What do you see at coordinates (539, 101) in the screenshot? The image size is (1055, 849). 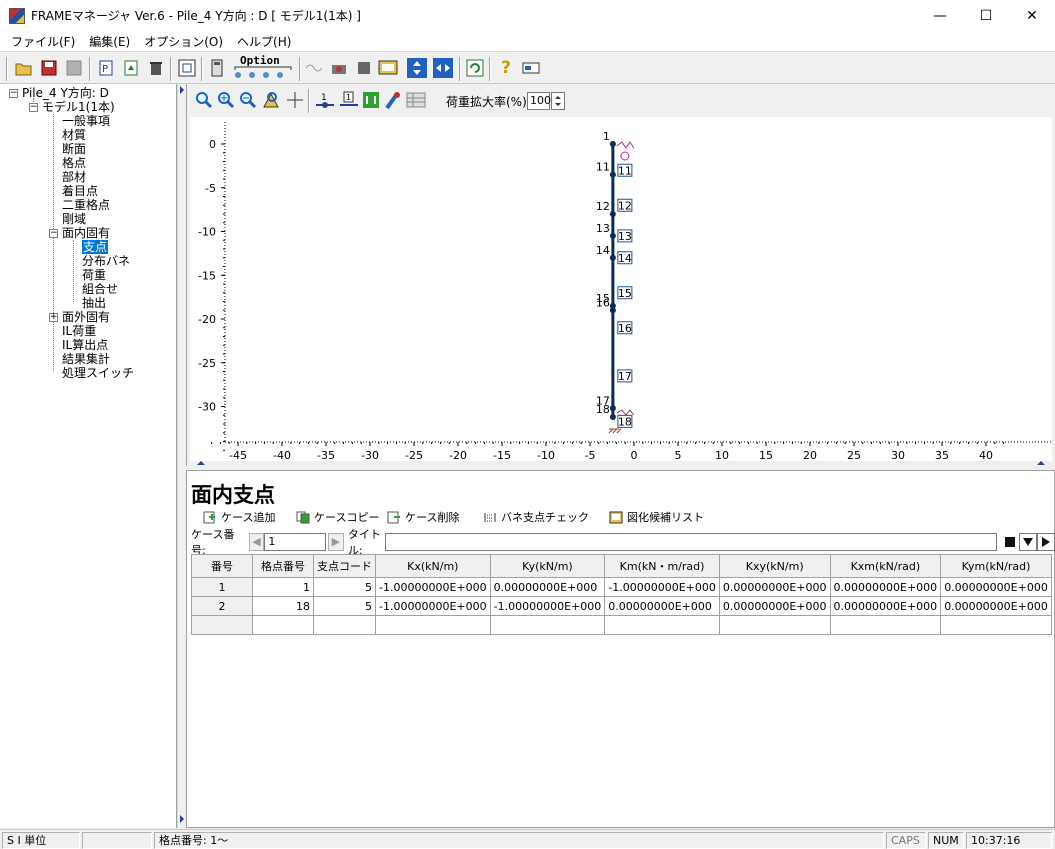 I see `load-scale-input: 100` at bounding box center [539, 101].